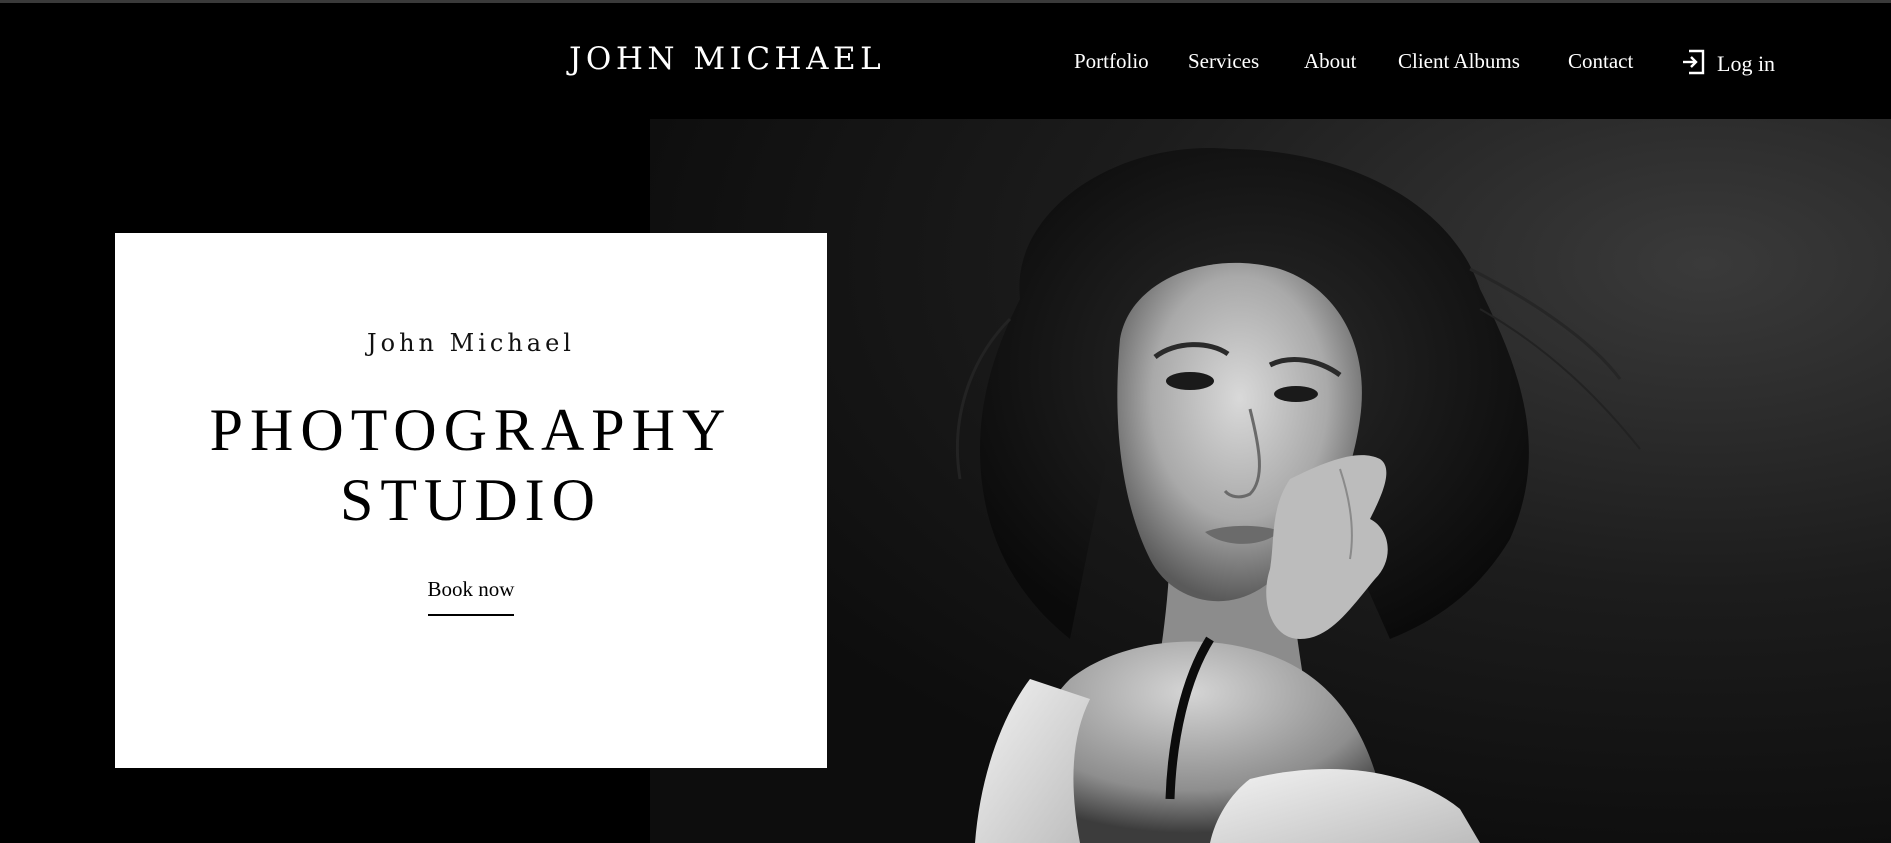 This screenshot has height=843, width=1891. What do you see at coordinates (1459, 61) in the screenshot?
I see `nav-client-albums: Client Albums` at bounding box center [1459, 61].